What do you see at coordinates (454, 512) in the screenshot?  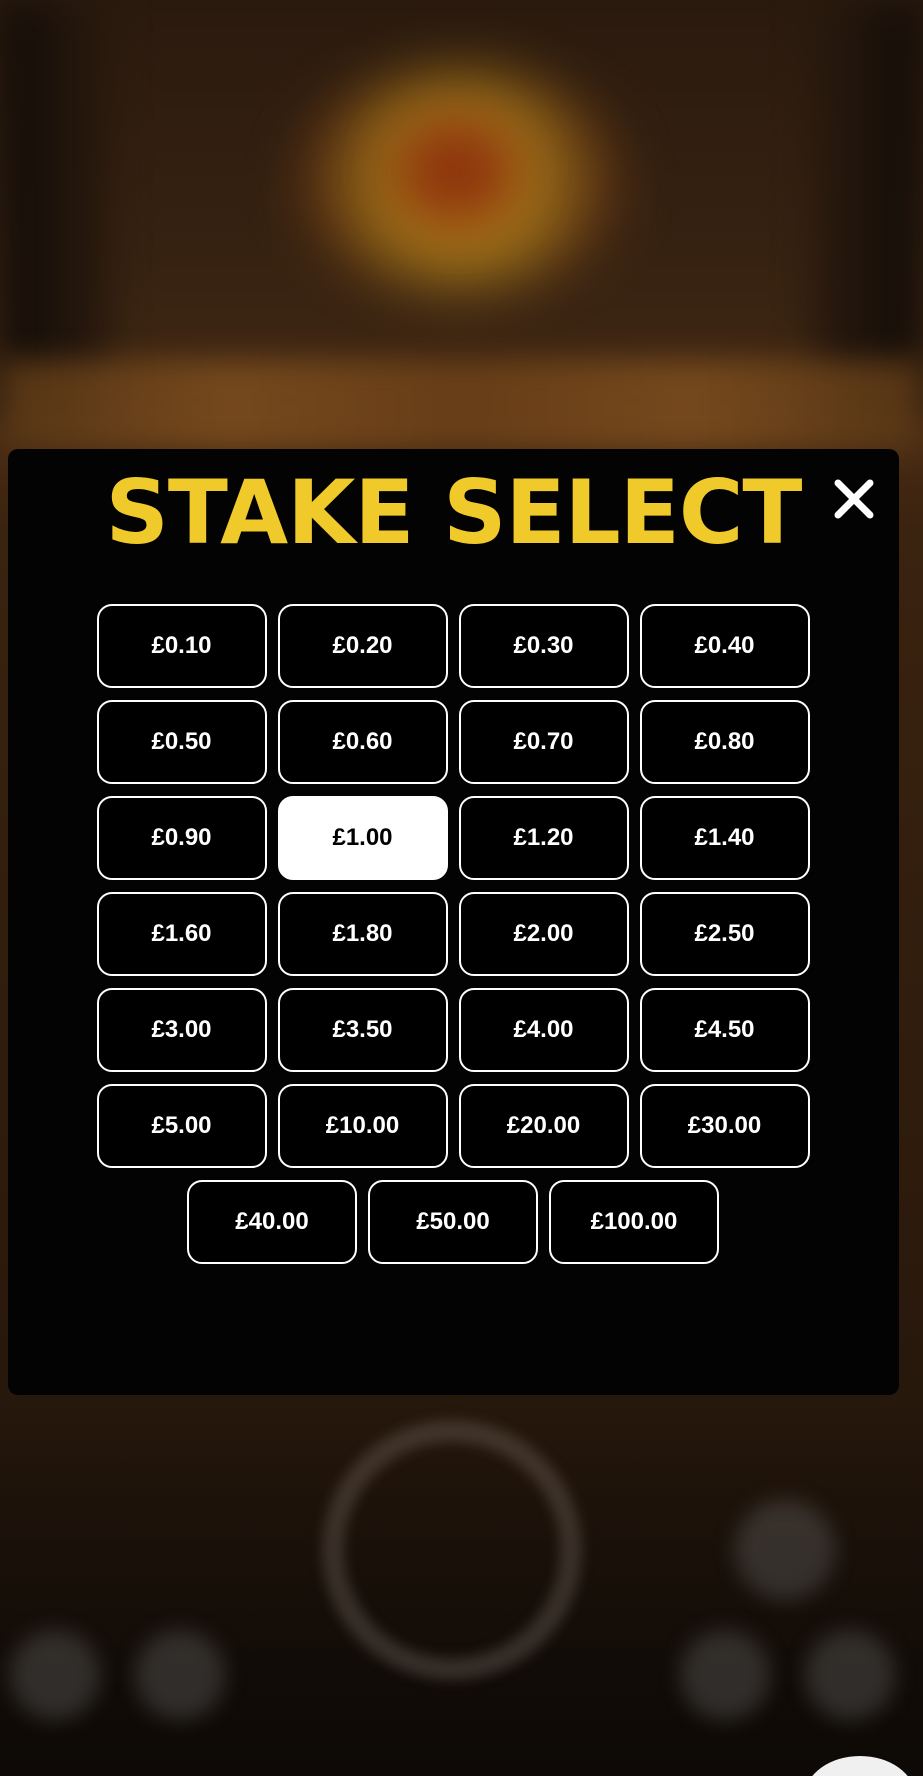 I see `modal-title: STAKE SELECT` at bounding box center [454, 512].